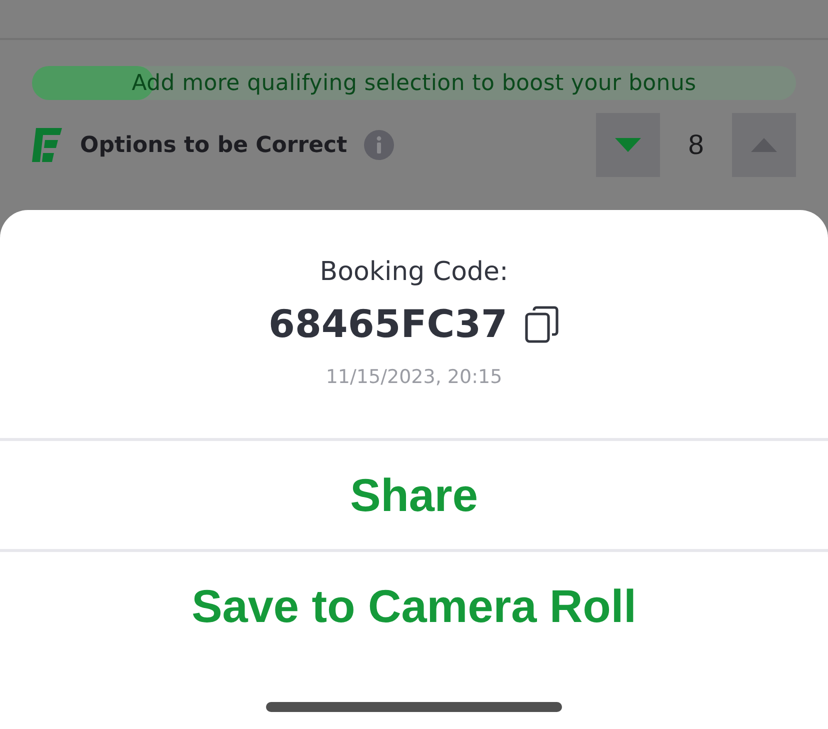 The height and width of the screenshot is (729, 828). What do you see at coordinates (388, 324) in the screenshot?
I see `booking-code: 68465FC37` at bounding box center [388, 324].